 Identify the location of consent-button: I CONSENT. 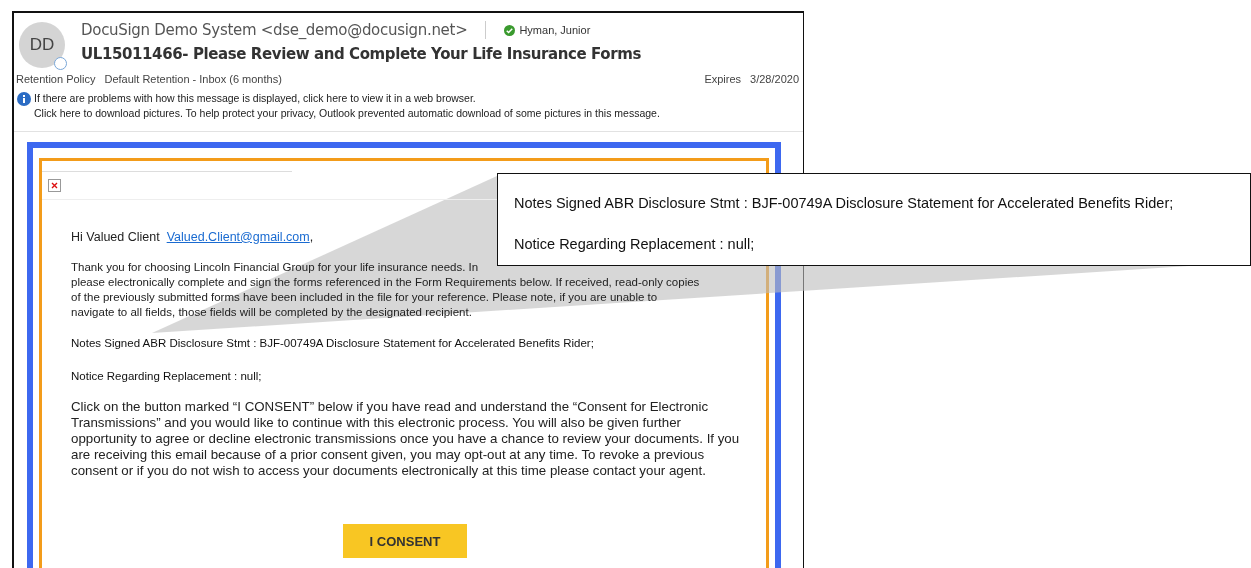
(405, 540).